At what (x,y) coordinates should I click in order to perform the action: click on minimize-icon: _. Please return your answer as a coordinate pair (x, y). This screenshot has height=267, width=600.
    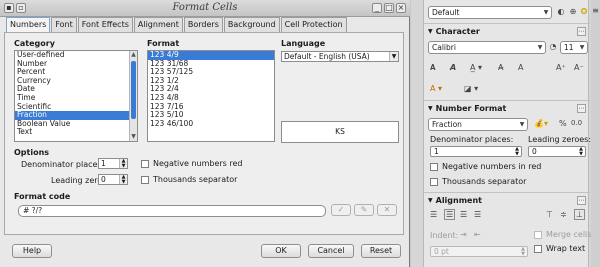
    Looking at the image, I should click on (377, 8).